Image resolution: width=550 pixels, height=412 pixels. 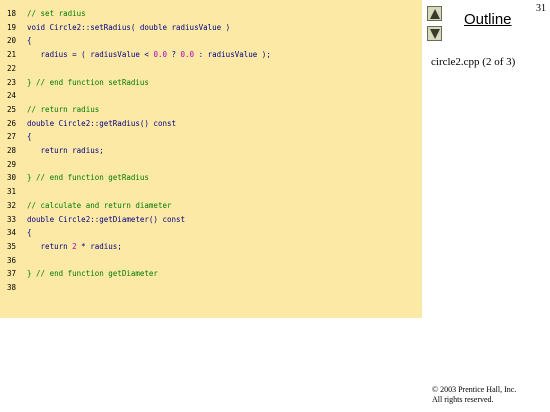 I want to click on next-slide-button, so click(x=434, y=33).